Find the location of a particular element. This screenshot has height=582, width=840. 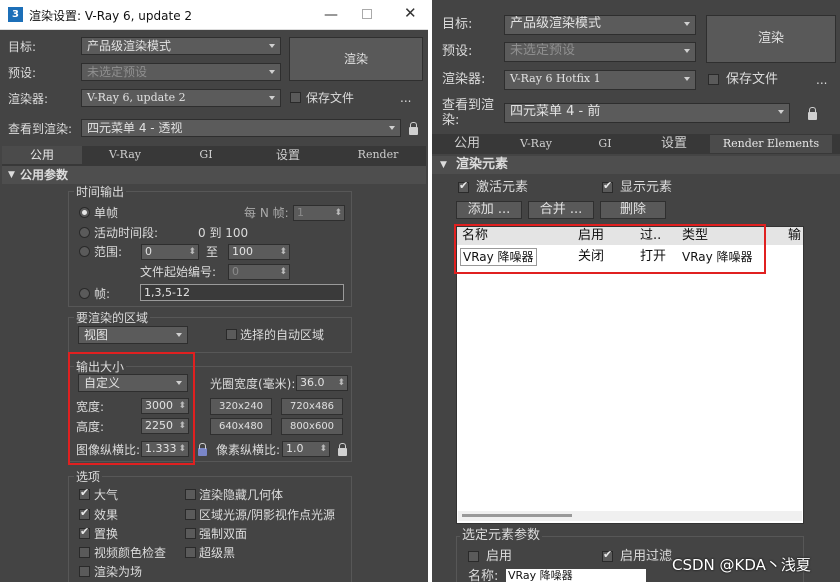

watermark: CSDN @KDA丶浅夏 is located at coordinates (741, 565).